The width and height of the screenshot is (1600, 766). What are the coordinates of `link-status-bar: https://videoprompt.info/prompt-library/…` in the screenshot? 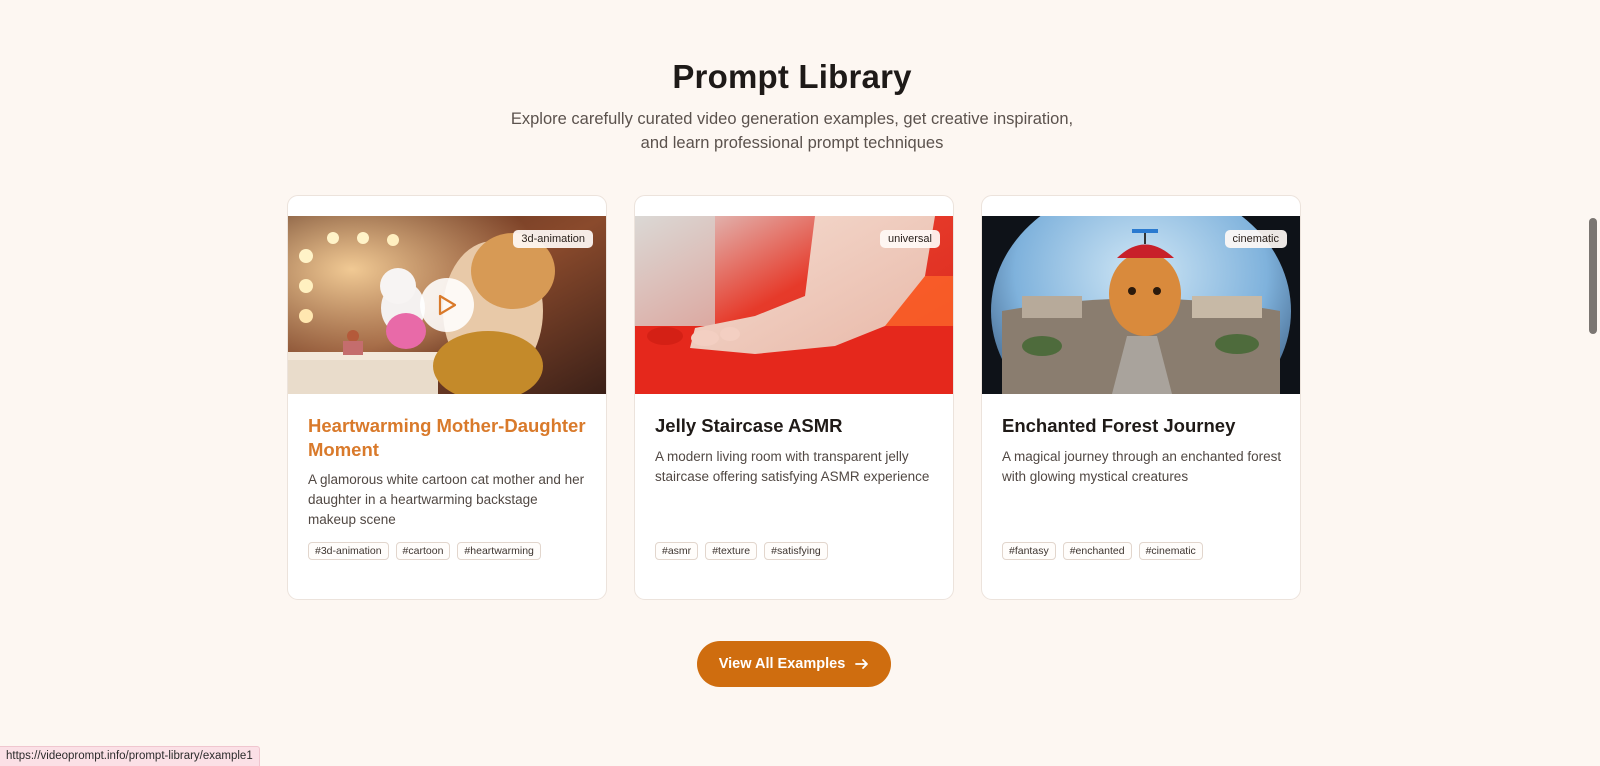 It's located at (130, 756).